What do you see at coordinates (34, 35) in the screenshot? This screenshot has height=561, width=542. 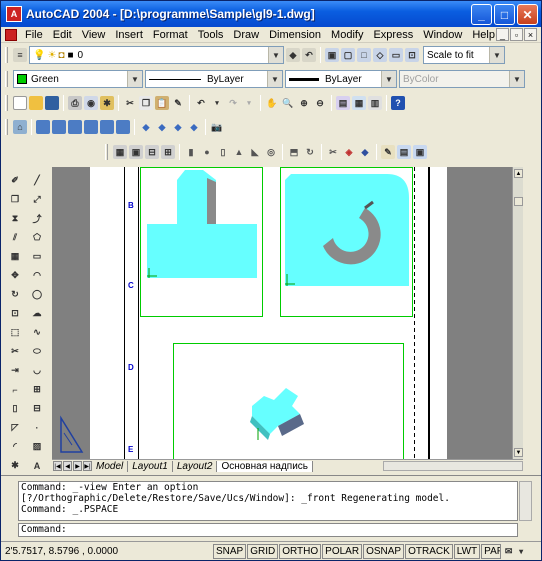 I see `menu-file: File` at bounding box center [34, 35].